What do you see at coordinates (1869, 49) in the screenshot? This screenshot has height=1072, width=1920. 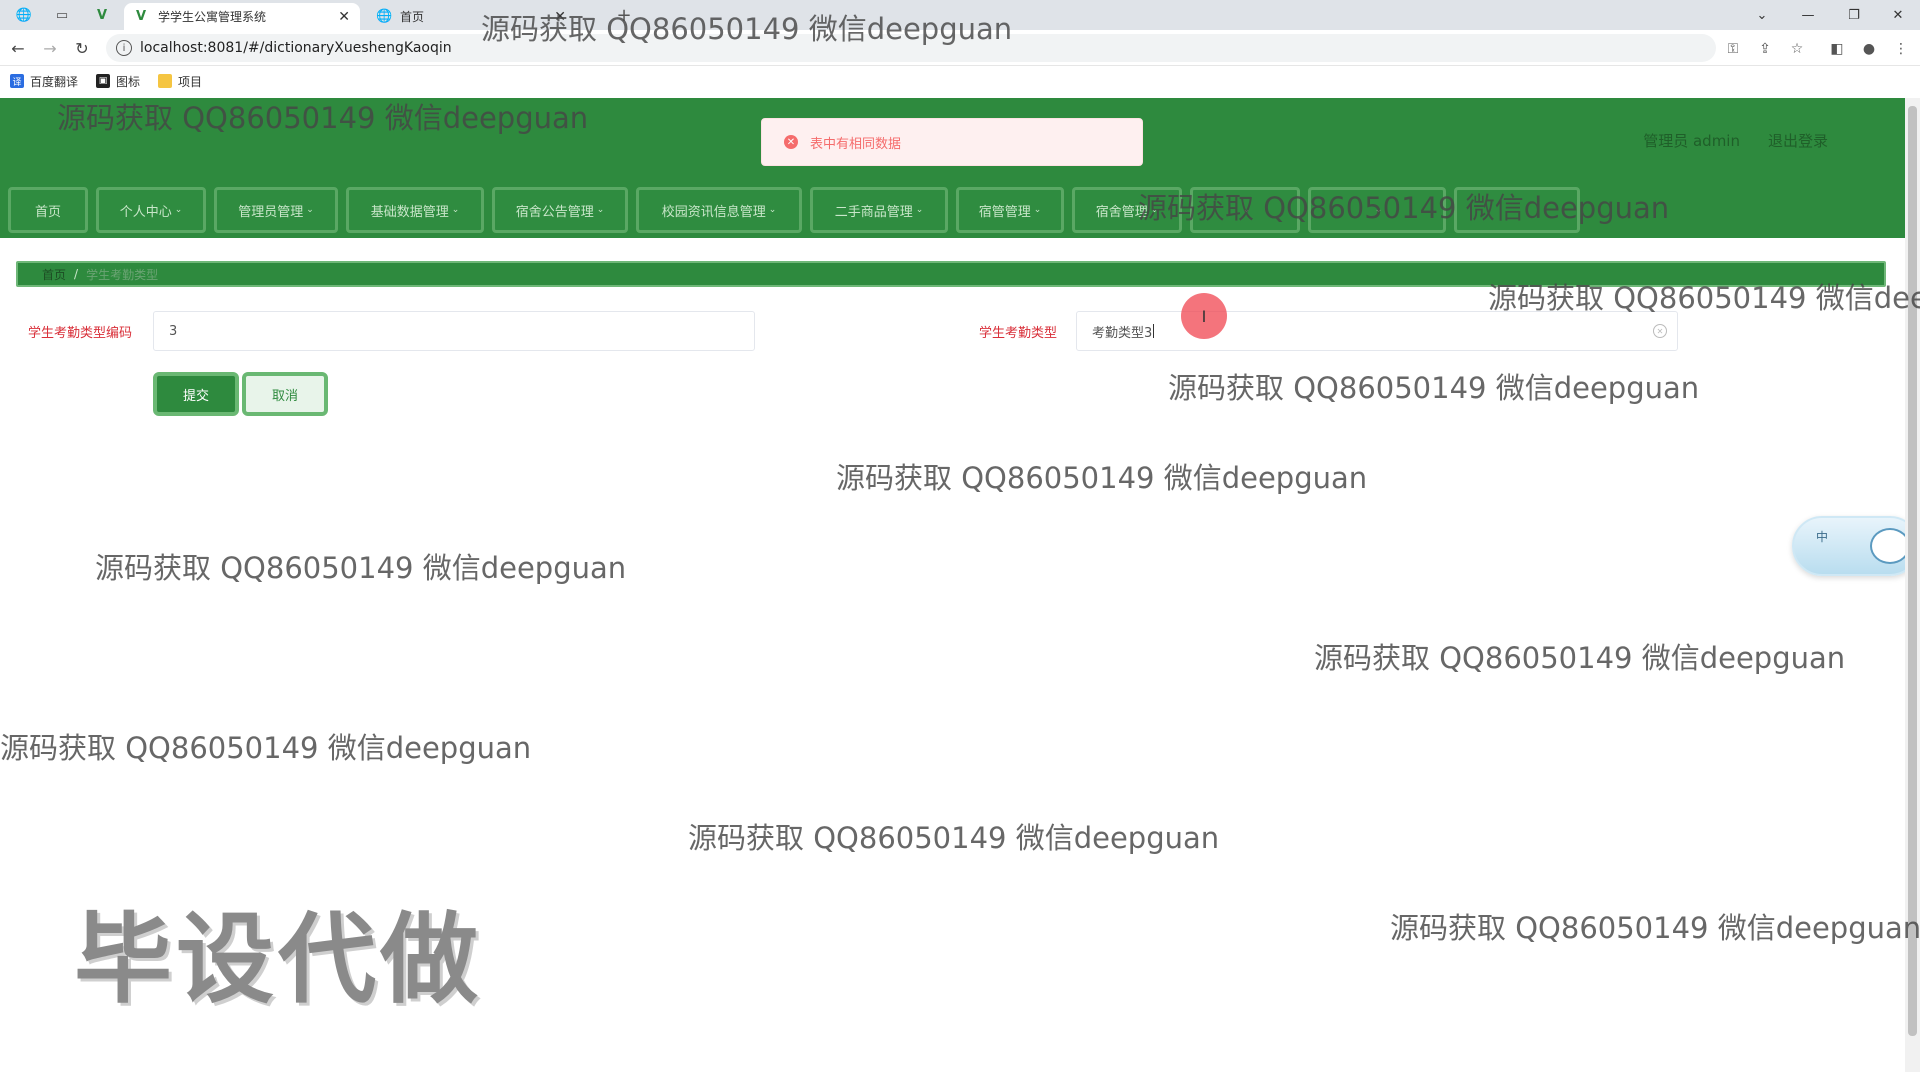 I see `profile-icon: ●` at bounding box center [1869, 49].